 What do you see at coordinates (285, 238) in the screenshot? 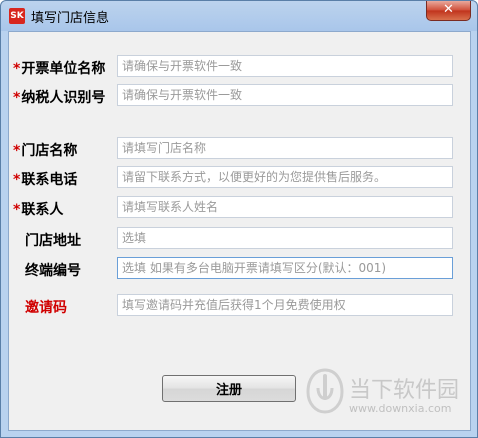
I see `address-input` at bounding box center [285, 238].